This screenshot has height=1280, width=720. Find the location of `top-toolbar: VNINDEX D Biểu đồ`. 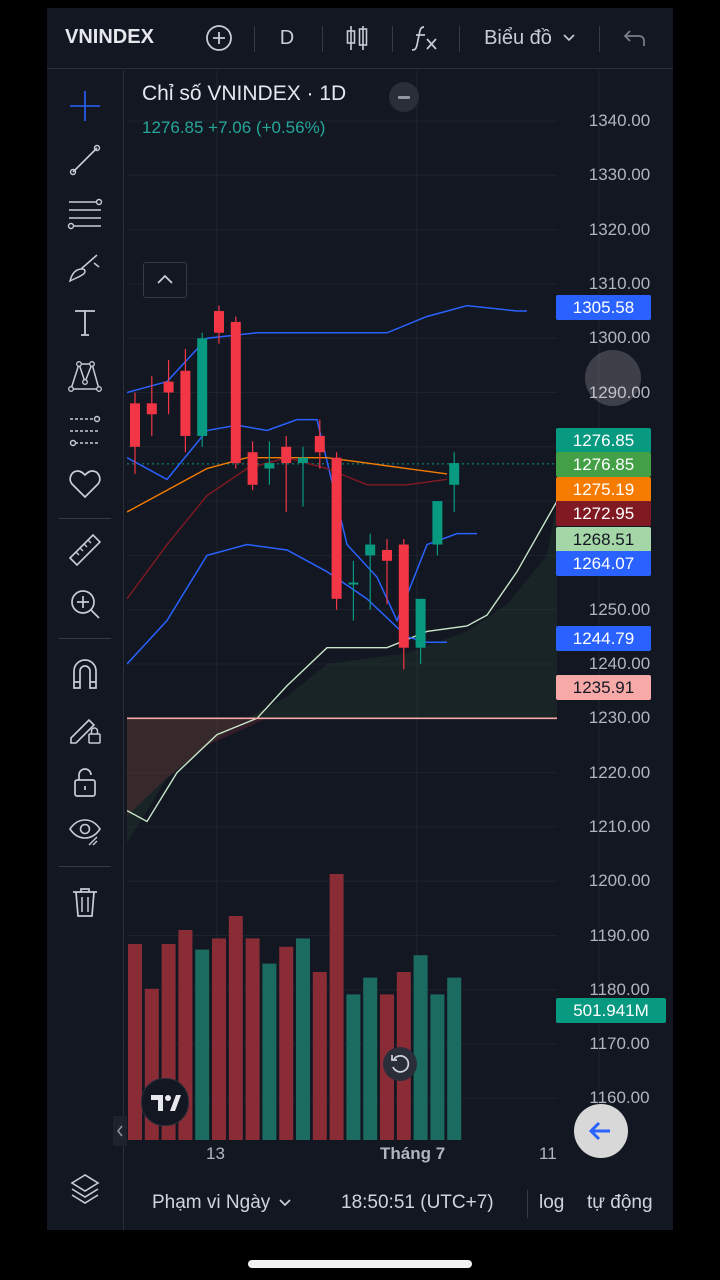

top-toolbar: VNINDEX D Biểu đồ is located at coordinates (360, 38).